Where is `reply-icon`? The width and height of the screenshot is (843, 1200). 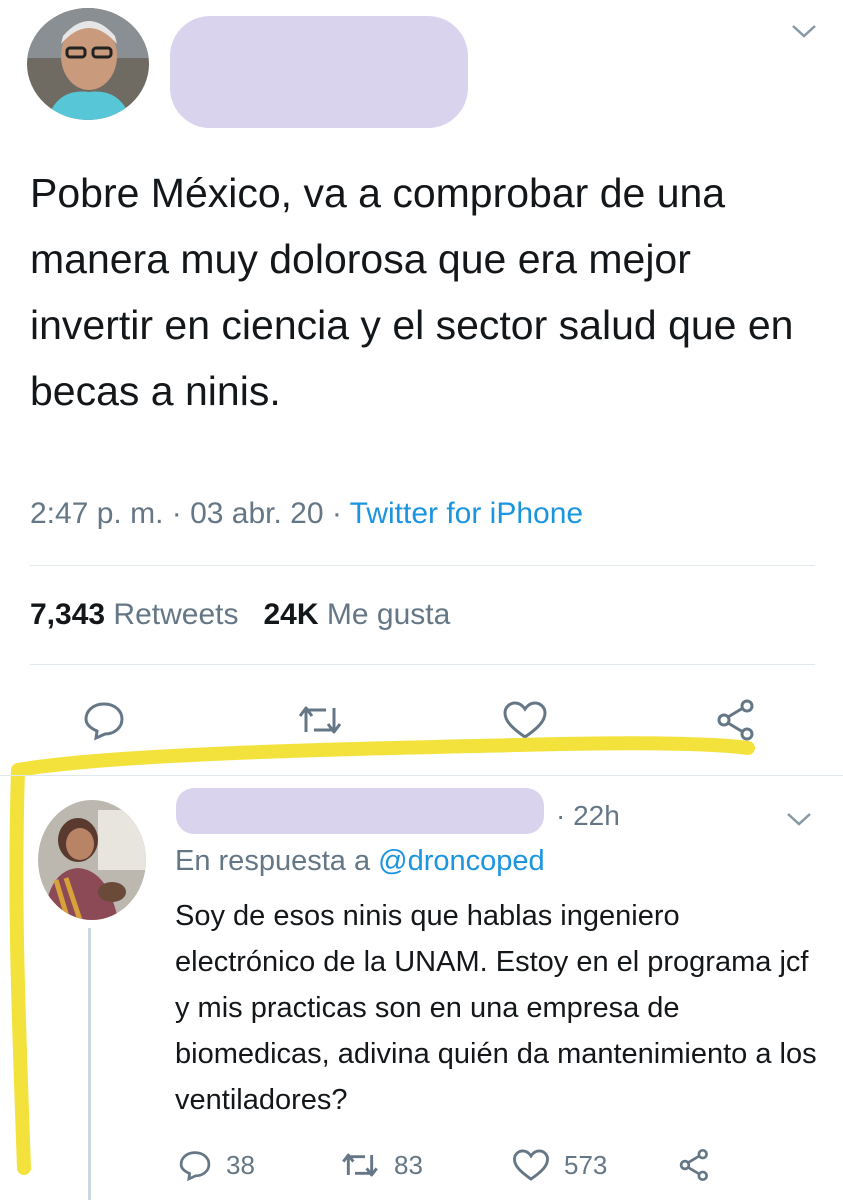
reply-icon is located at coordinates (195, 1166).